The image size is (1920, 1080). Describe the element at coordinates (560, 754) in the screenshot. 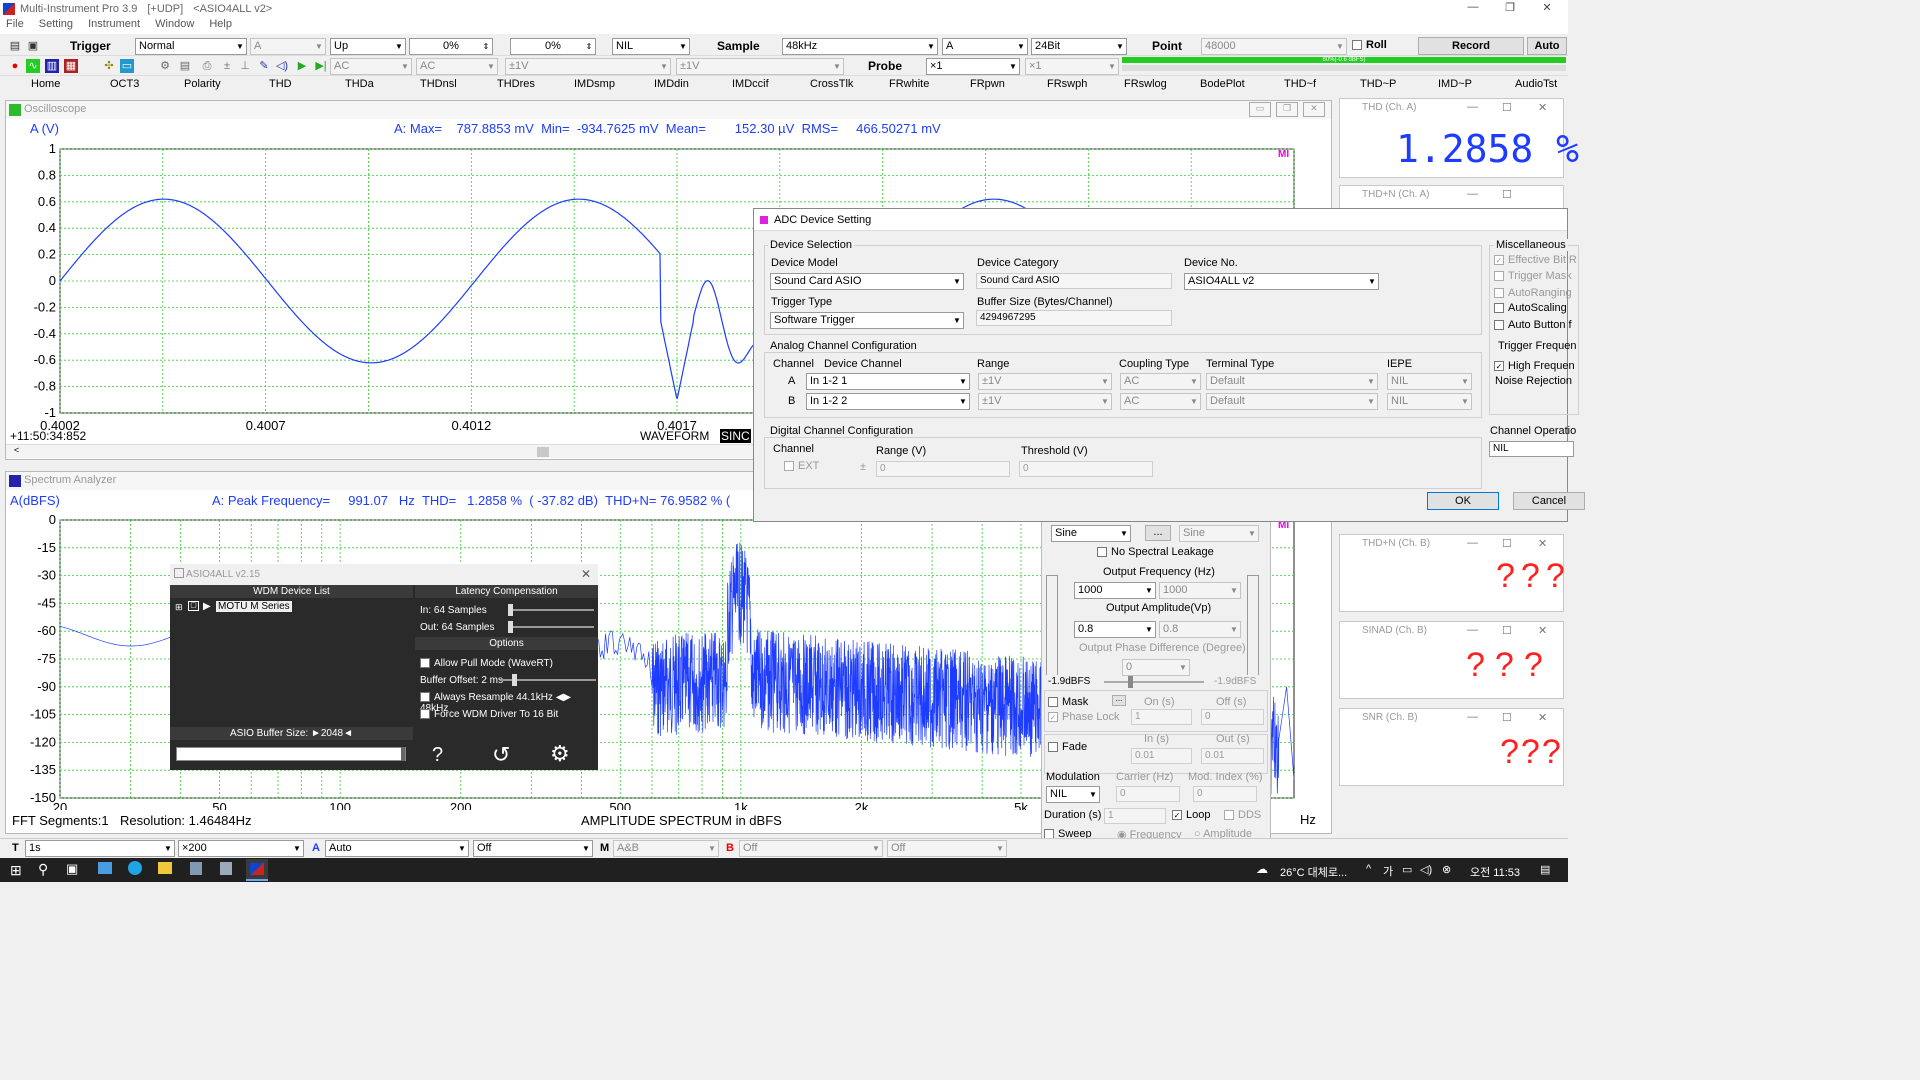

I see `settings-gear-icon: ⚙` at that location.